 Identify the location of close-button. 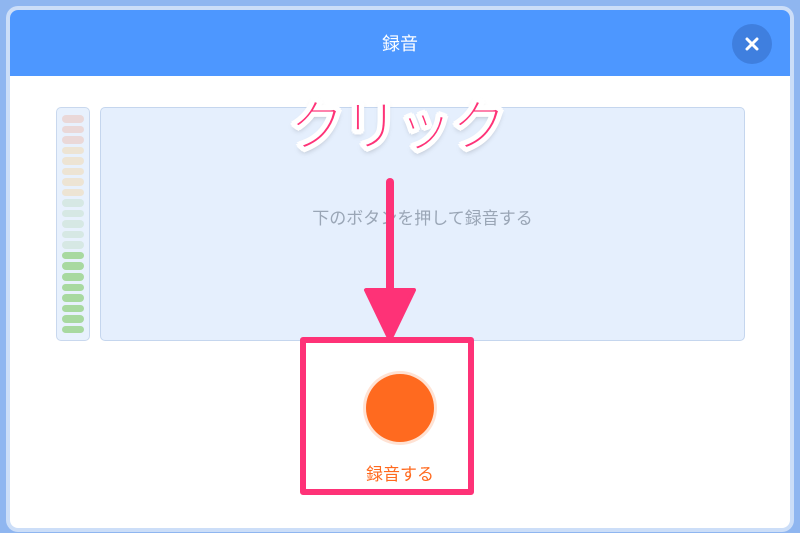
(752, 44).